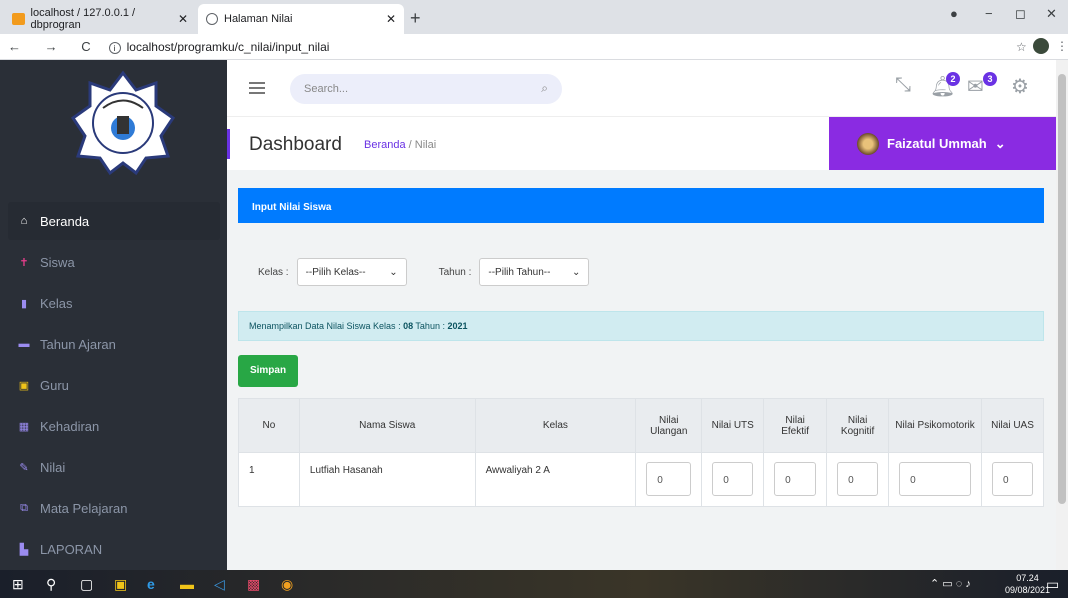 The height and width of the screenshot is (598, 1068). Describe the element at coordinates (950, 583) in the screenshot. I see `system-tray: ⌃ ▭ ◌ ♪` at that location.